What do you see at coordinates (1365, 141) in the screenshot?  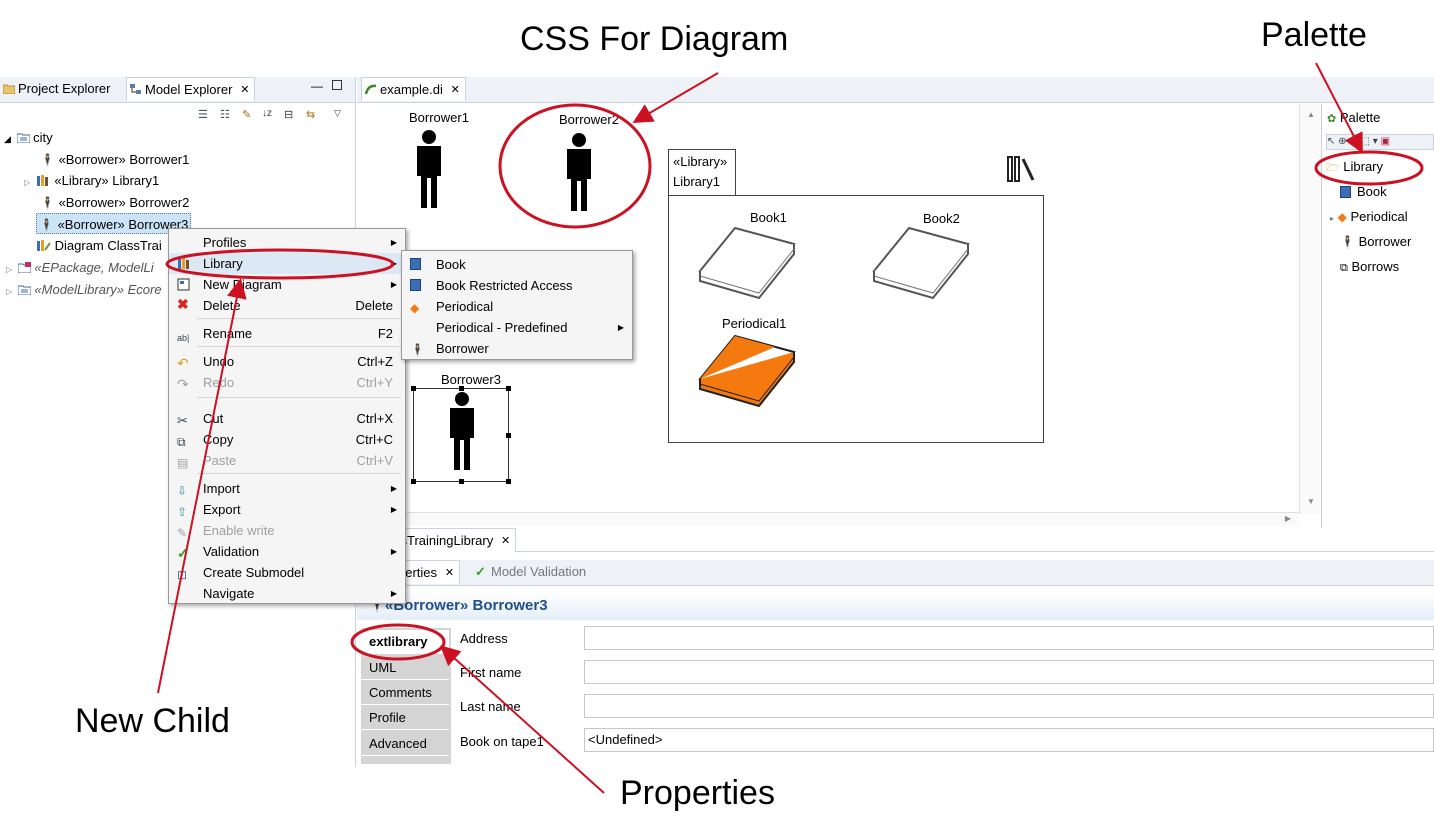 I see `marquee-icon: ⬚` at bounding box center [1365, 141].